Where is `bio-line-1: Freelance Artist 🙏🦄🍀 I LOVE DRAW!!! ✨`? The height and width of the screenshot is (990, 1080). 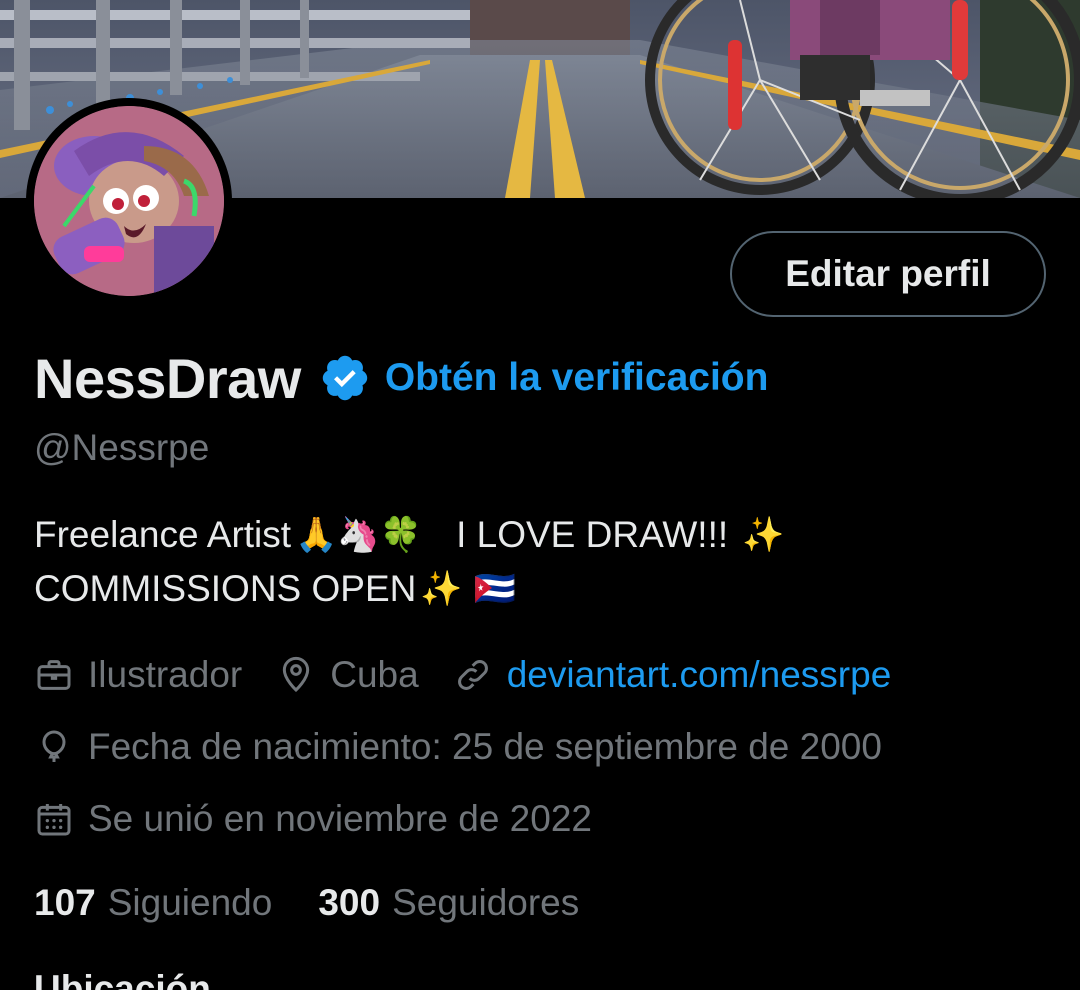 bio-line-1: Freelance Artist 🙏🦄🍀 I LOVE DRAW!!! ✨ is located at coordinates (539, 535).